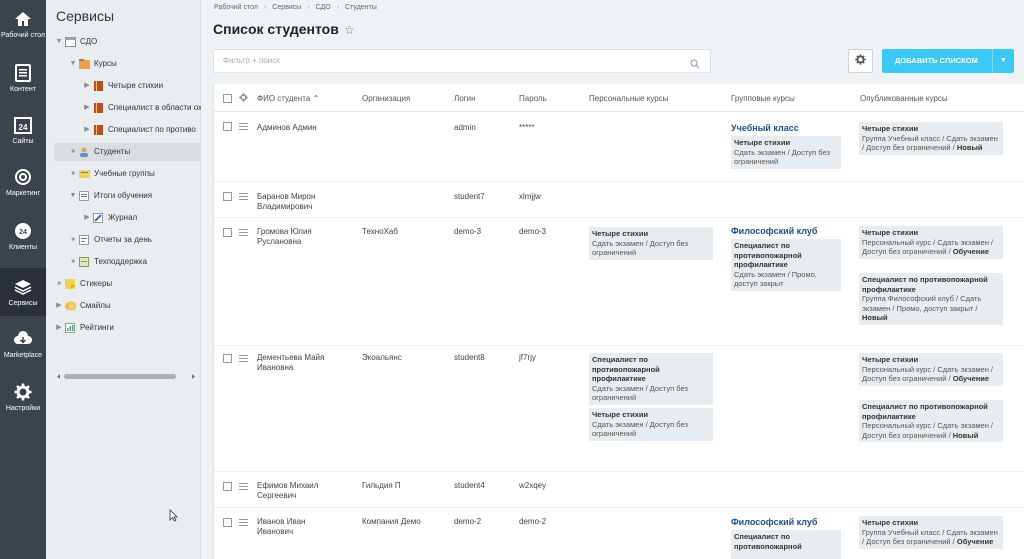 Image resolution: width=1024 pixels, height=559 pixels. Describe the element at coordinates (23, 344) in the screenshot. I see `rail-item-marketplace: Marketplace` at that location.